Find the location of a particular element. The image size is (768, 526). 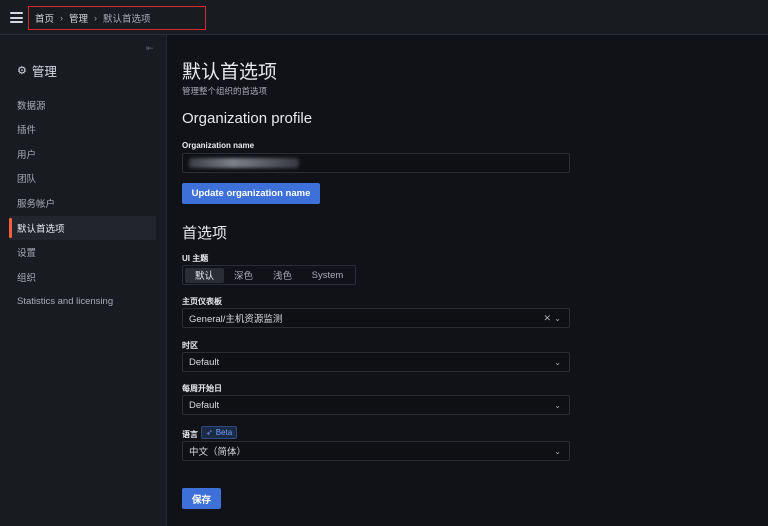

beta-badge-label: Beta is located at coordinates (224, 432).